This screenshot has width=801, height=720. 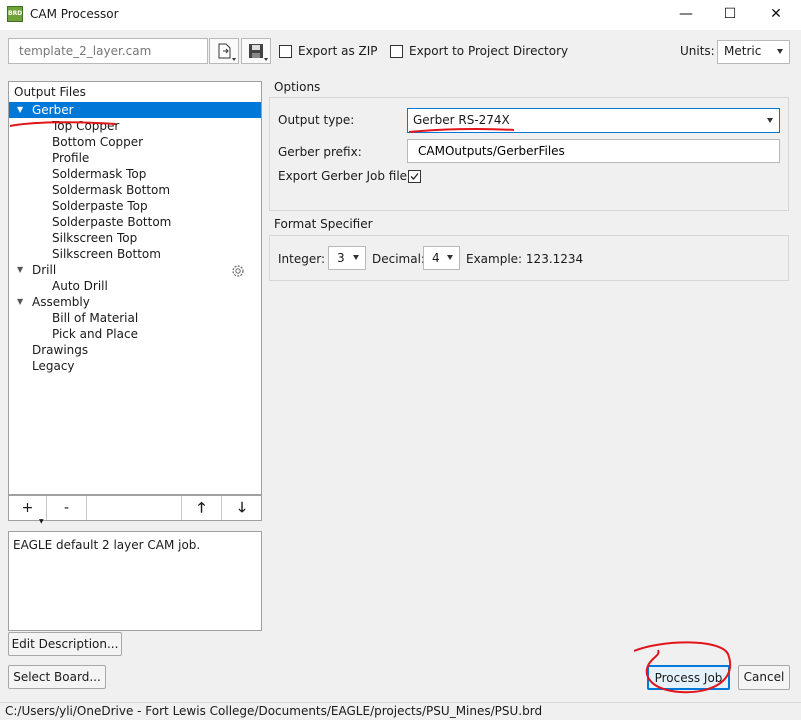 What do you see at coordinates (61, 302) in the screenshot?
I see `tree-item-label: Assembly` at bounding box center [61, 302].